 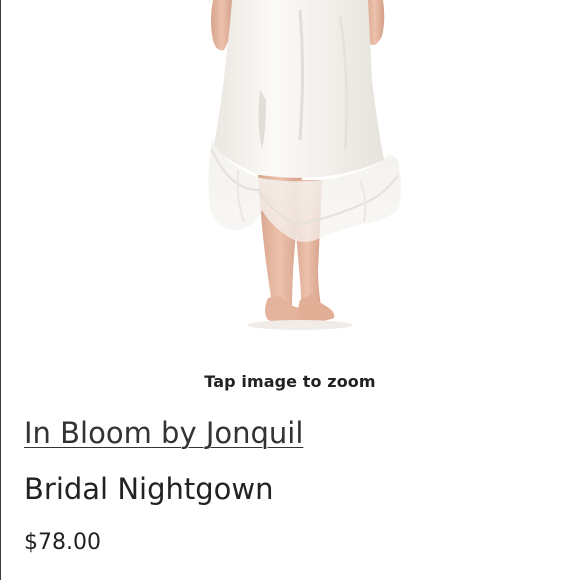 What do you see at coordinates (149, 489) in the screenshot?
I see `product-title: Bridal Nightgown` at bounding box center [149, 489].